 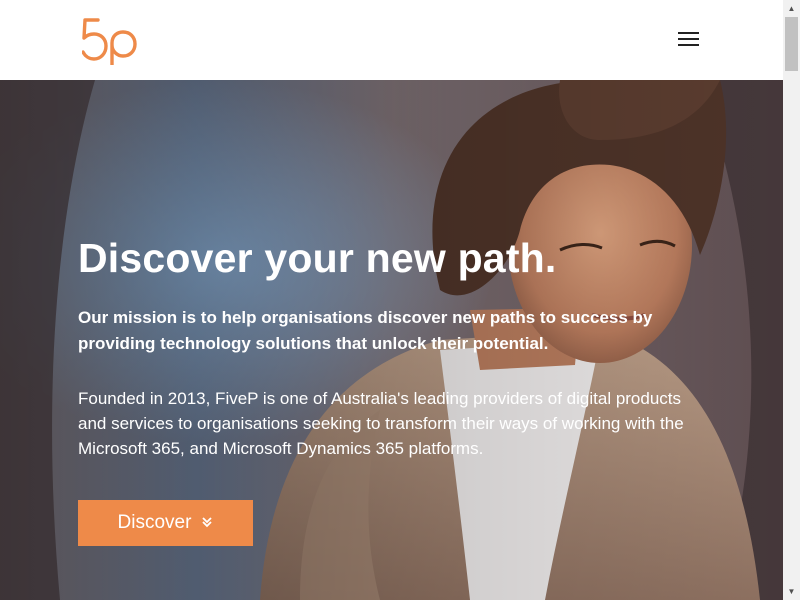 I want to click on discover-button: Discover, so click(x=165, y=523).